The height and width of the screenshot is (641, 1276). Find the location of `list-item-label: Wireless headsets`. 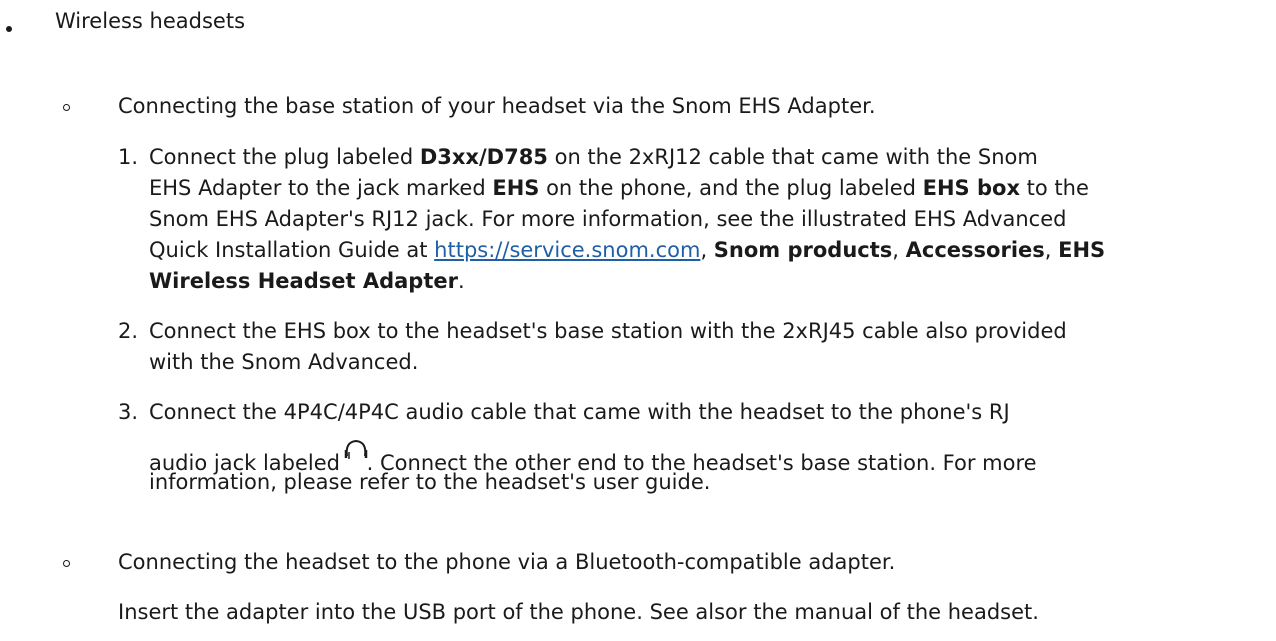

list-item-label: Wireless headsets is located at coordinates (150, 21).